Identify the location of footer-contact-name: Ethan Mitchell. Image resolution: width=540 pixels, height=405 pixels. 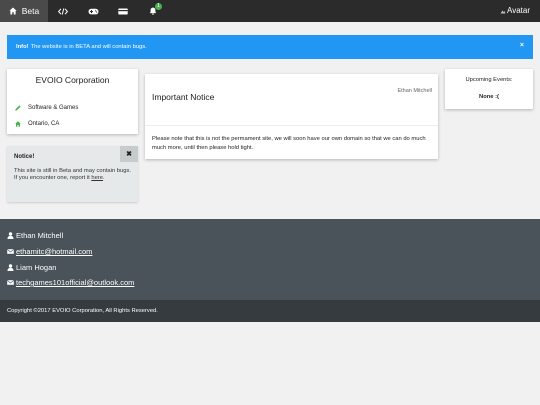
(35, 235).